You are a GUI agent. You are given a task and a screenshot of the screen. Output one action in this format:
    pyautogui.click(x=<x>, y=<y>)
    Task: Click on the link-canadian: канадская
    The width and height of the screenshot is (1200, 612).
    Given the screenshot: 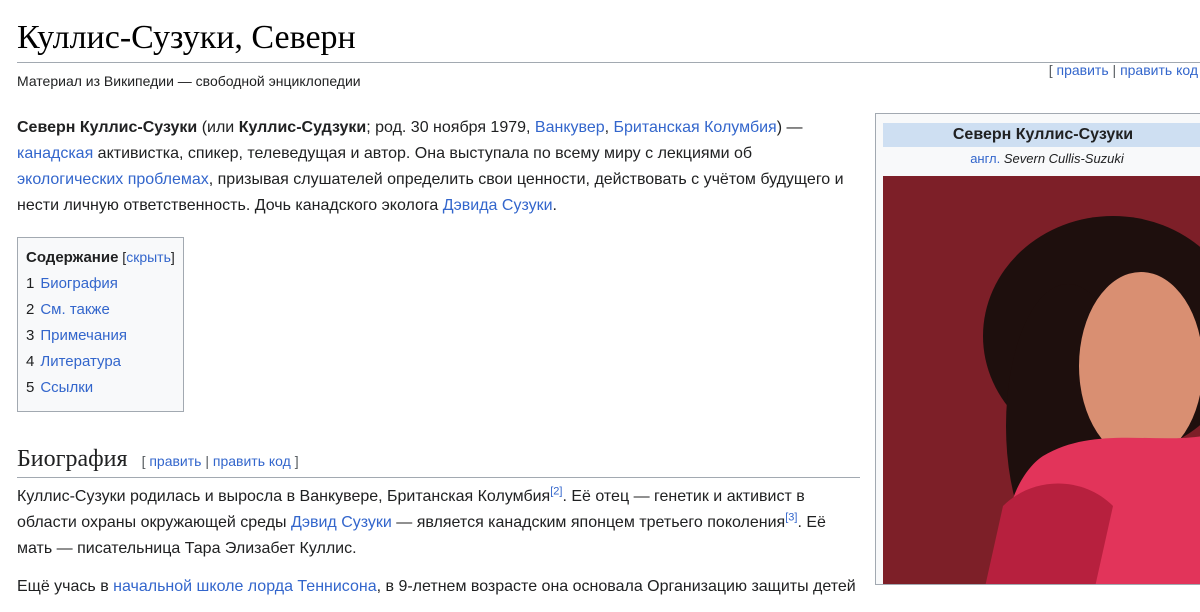 What is the action you would take?
    pyautogui.click(x=55, y=153)
    